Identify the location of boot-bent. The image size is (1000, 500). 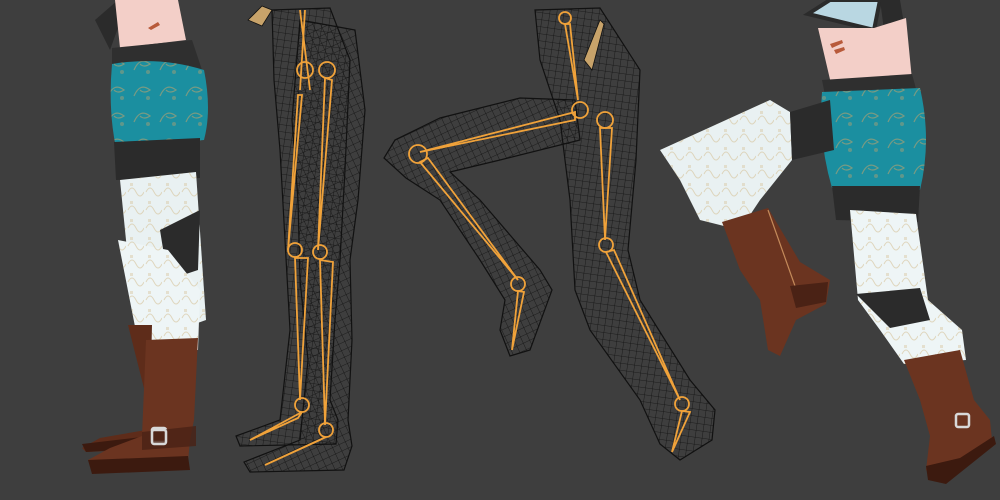
(776, 282).